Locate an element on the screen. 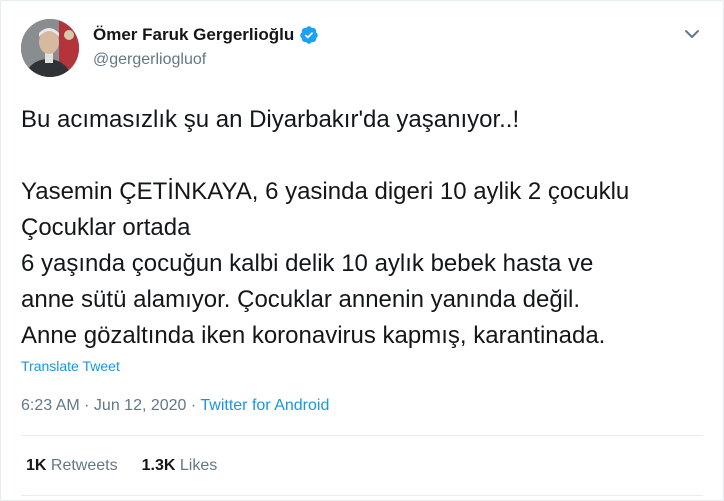 Image resolution: width=724 pixels, height=501 pixels. avatar-image is located at coordinates (50, 48).